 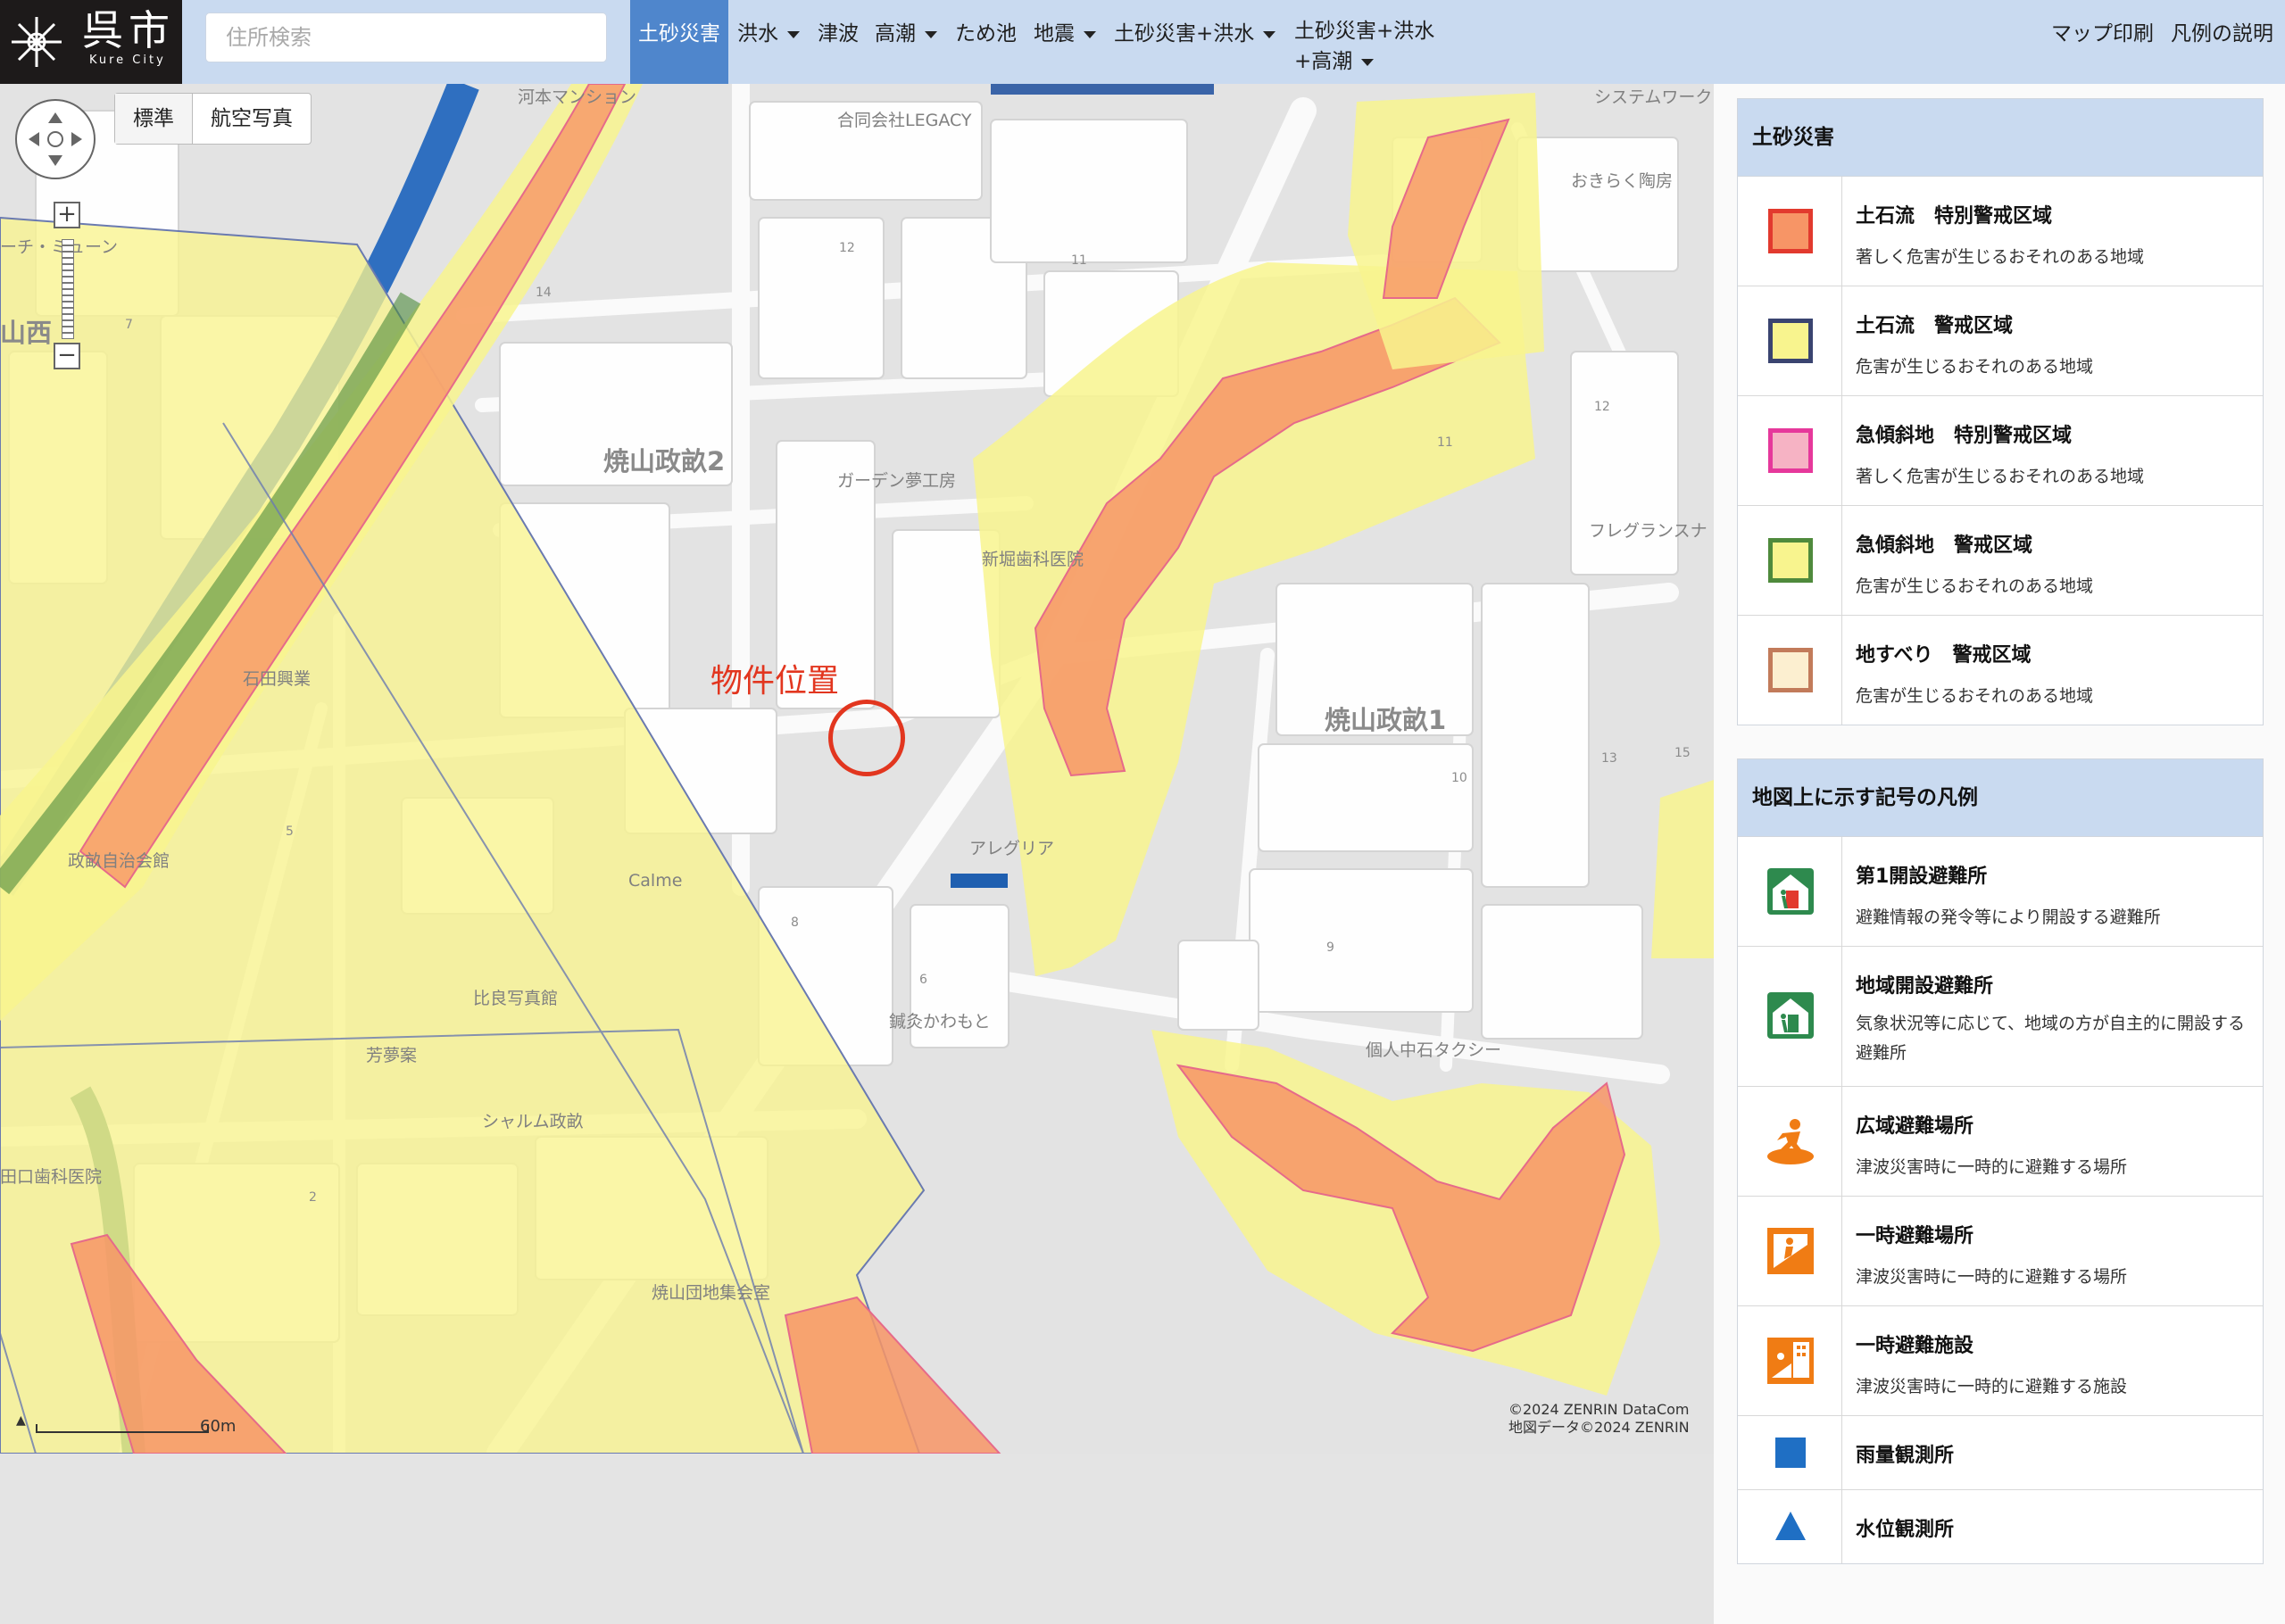 What do you see at coordinates (940, 1022) in the screenshot?
I see `map-label: 鍼灸かわもと` at bounding box center [940, 1022].